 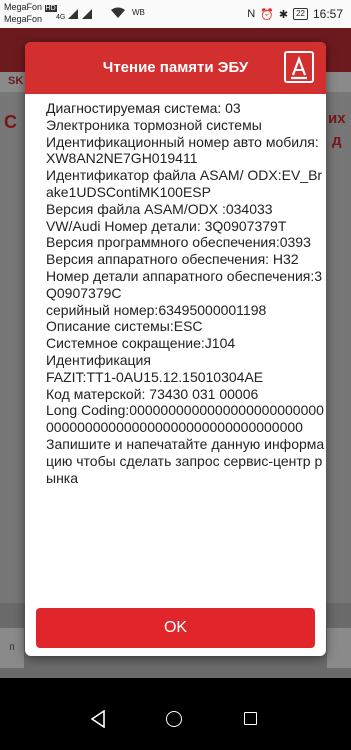 I want to click on nfc-icon: N, so click(x=251, y=14).